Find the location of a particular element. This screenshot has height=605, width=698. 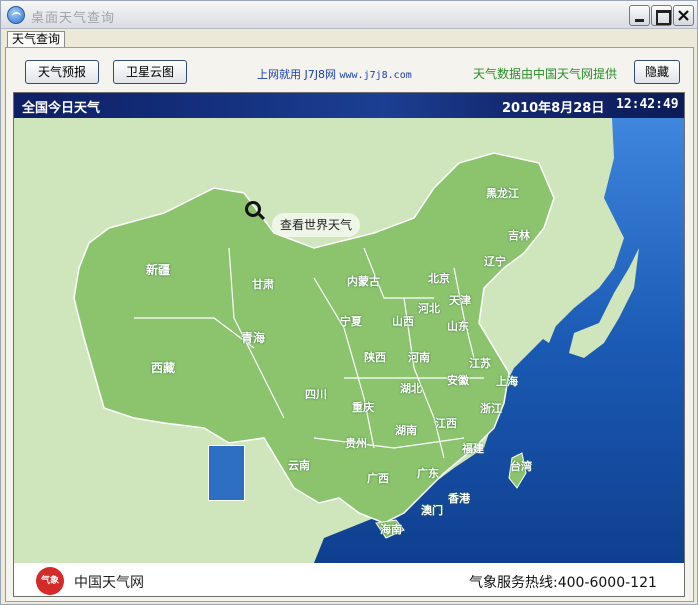

promo-site: www.j7j8.com is located at coordinates (375, 75).